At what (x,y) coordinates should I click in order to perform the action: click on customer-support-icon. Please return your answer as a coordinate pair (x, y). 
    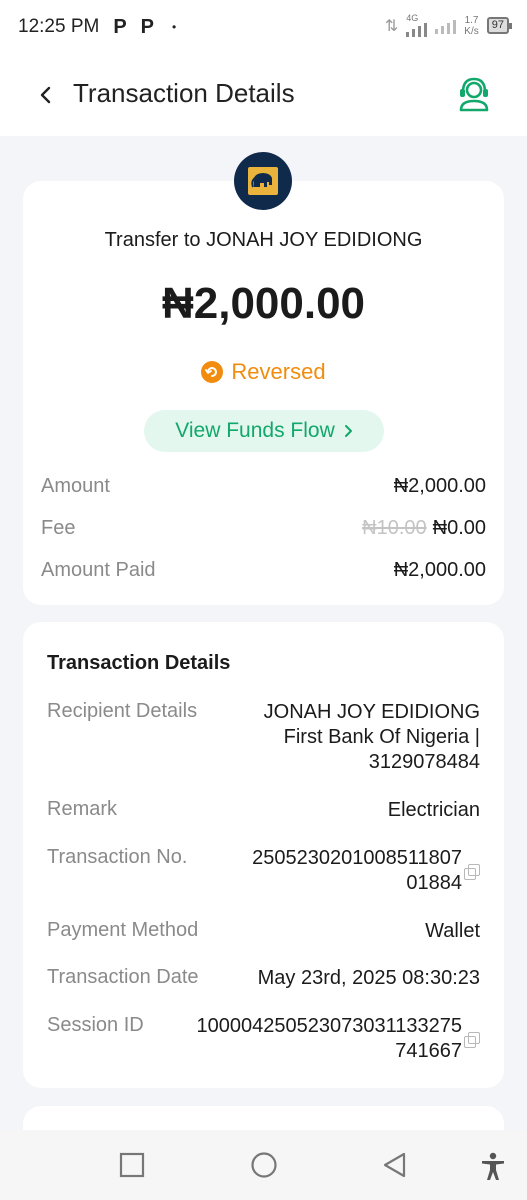
    Looking at the image, I should click on (474, 94).